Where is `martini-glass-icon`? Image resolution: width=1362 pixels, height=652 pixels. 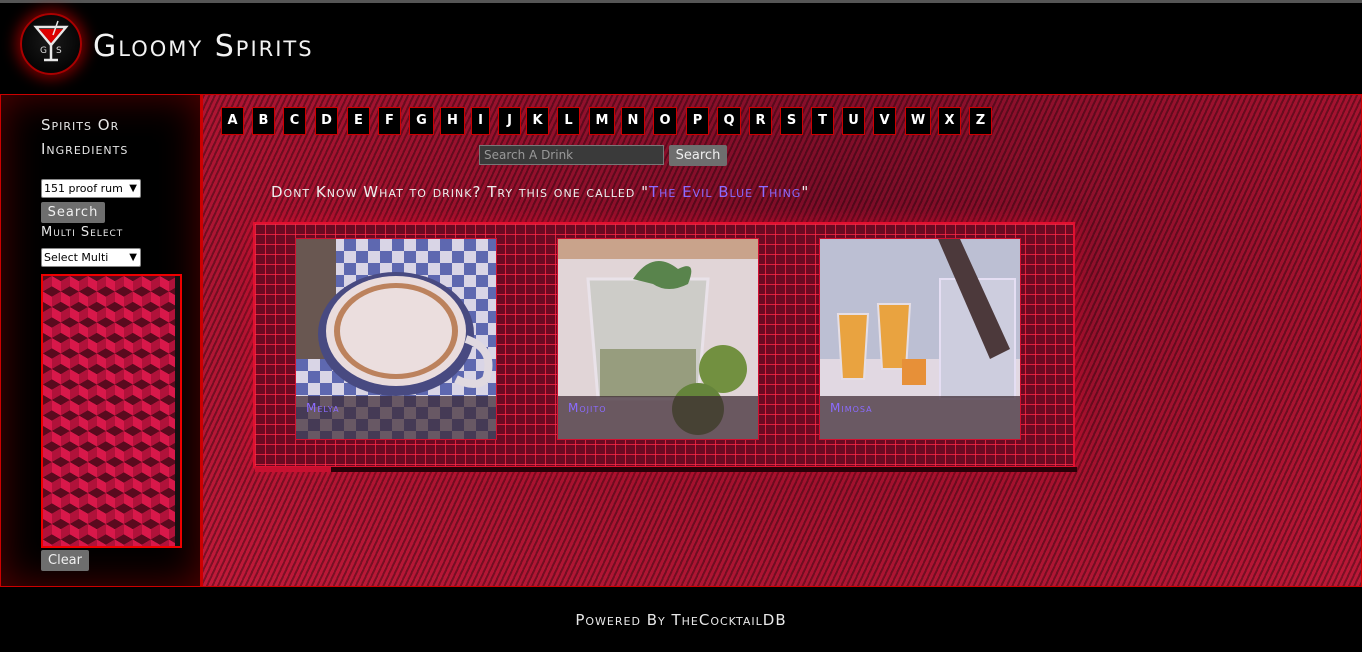
martini-glass-icon is located at coordinates (51, 41).